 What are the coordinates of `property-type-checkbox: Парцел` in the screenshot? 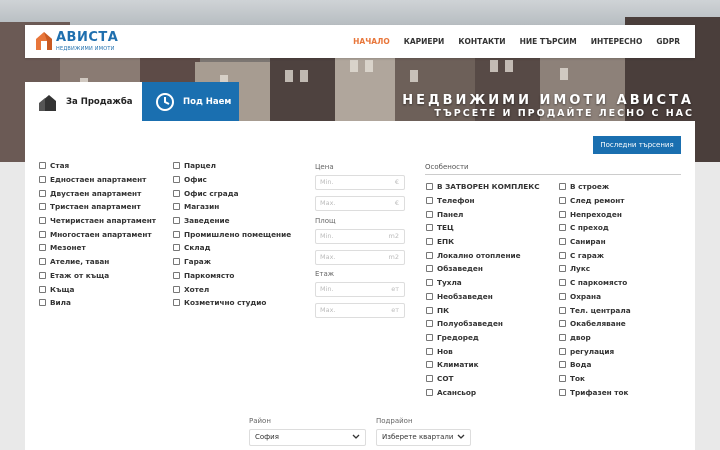 It's located at (232, 166).